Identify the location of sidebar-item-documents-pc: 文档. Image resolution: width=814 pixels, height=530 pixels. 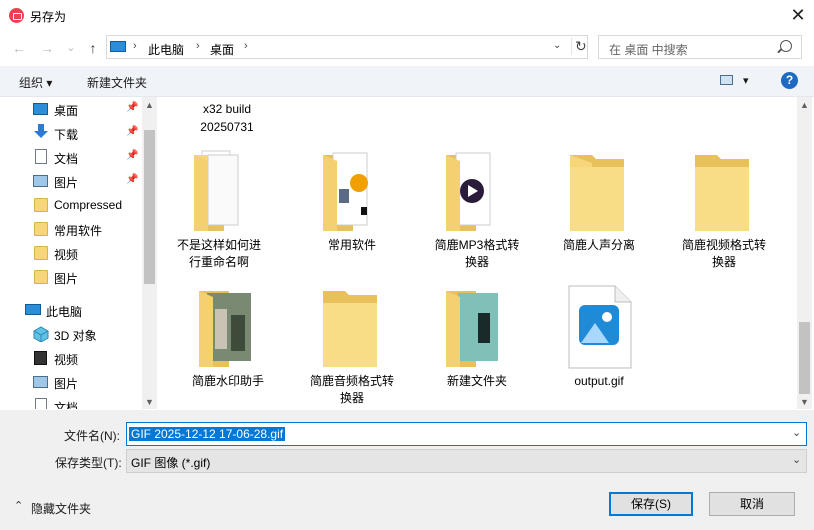
(71, 401).